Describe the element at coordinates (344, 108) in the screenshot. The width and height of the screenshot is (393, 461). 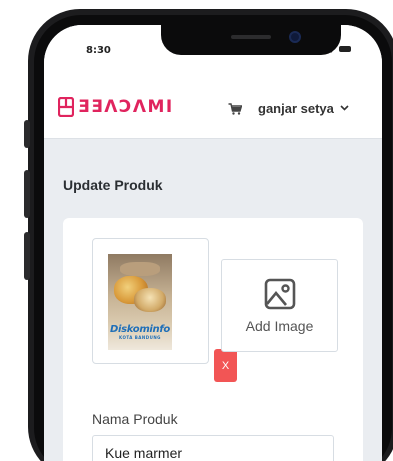
I see `chevron-down-icon` at that location.